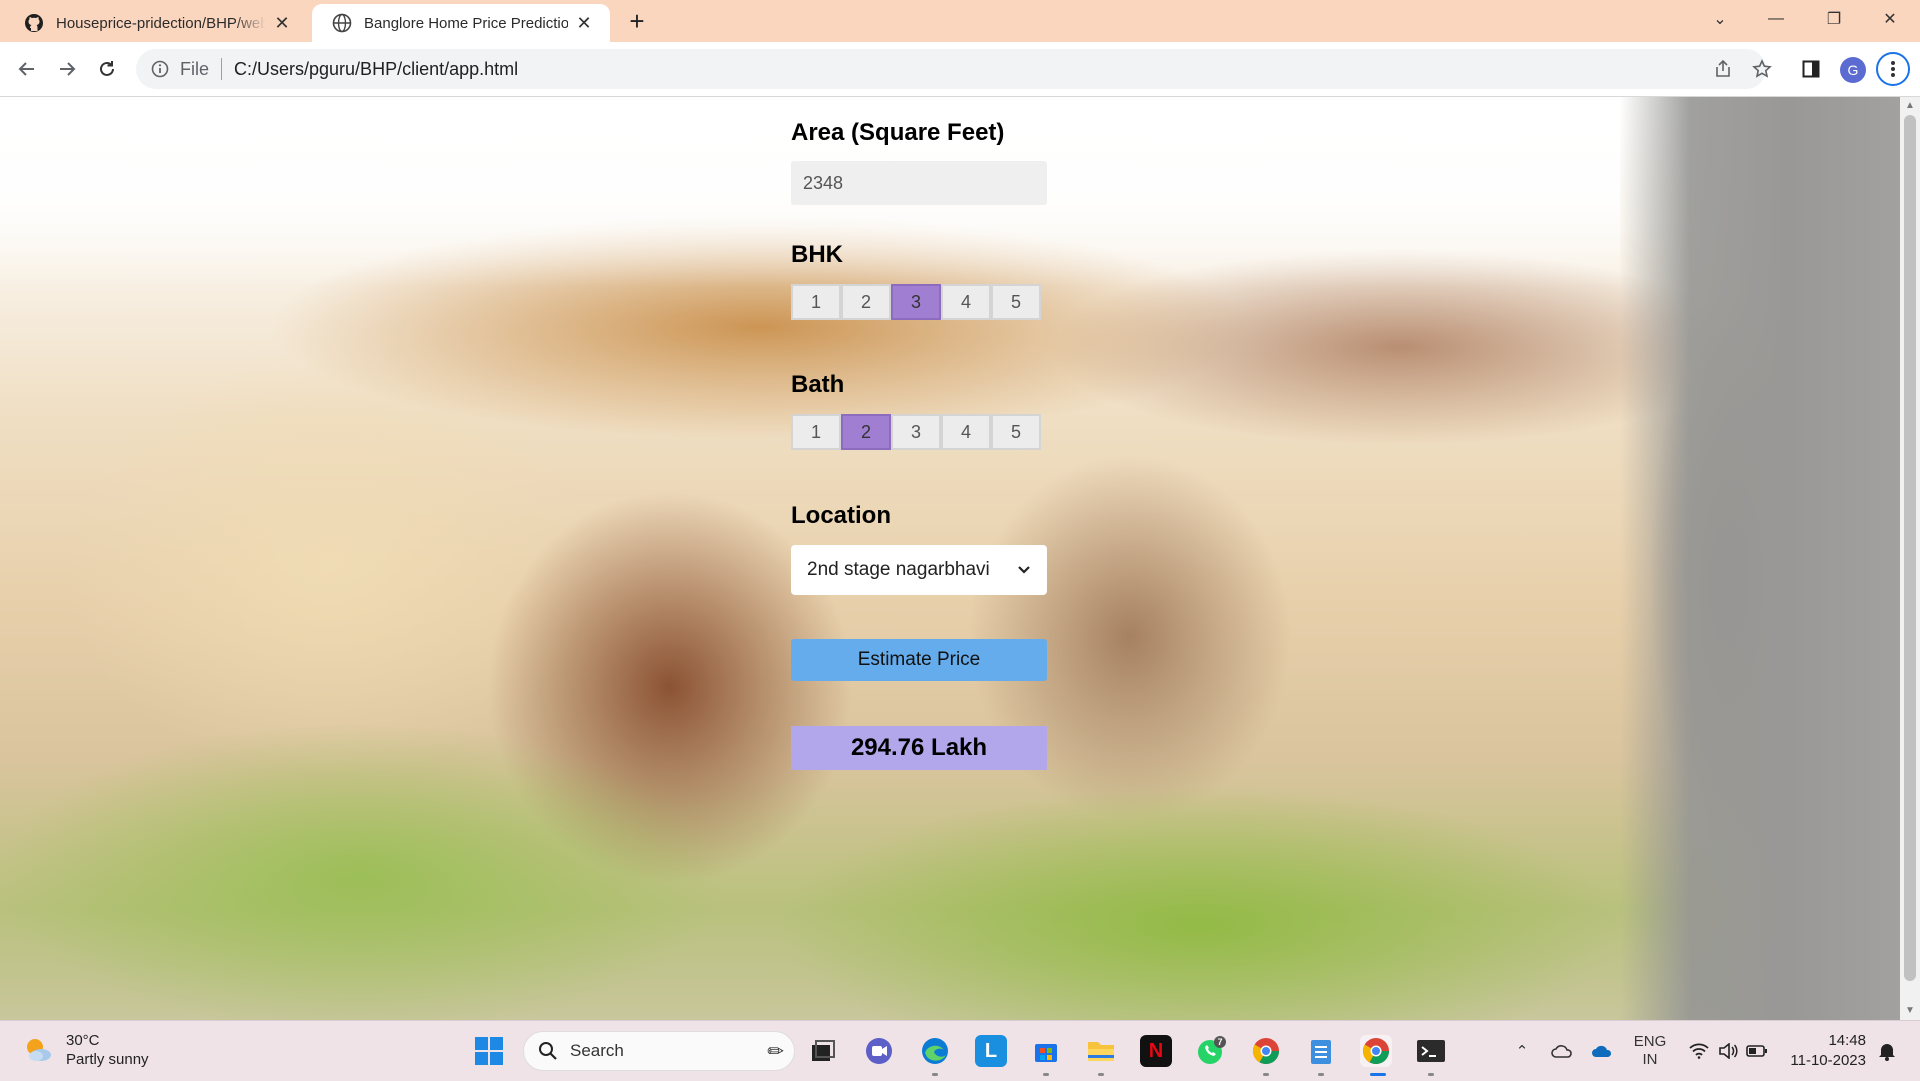 This screenshot has height=1081, width=1920. What do you see at coordinates (597, 1050) in the screenshot?
I see `search-placeholder: Search` at bounding box center [597, 1050].